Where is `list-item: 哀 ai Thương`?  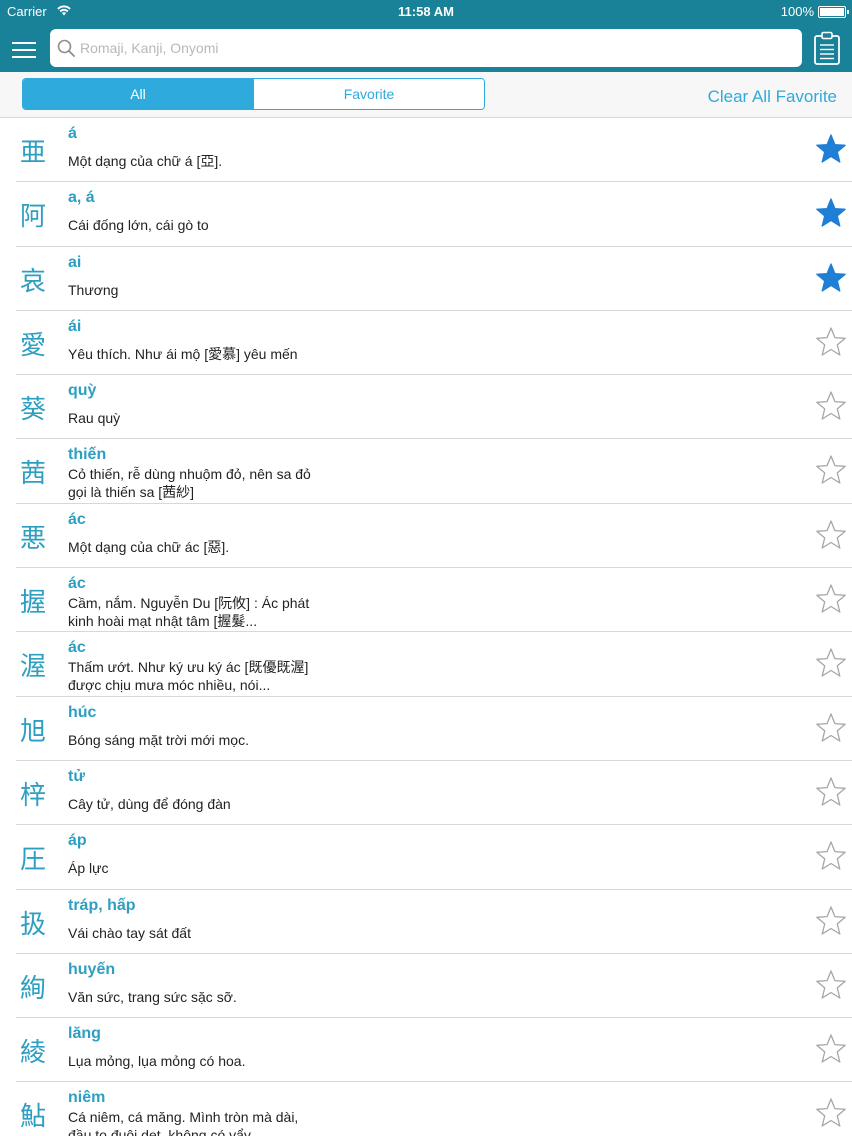
list-item: 哀 ai Thương is located at coordinates (426, 279).